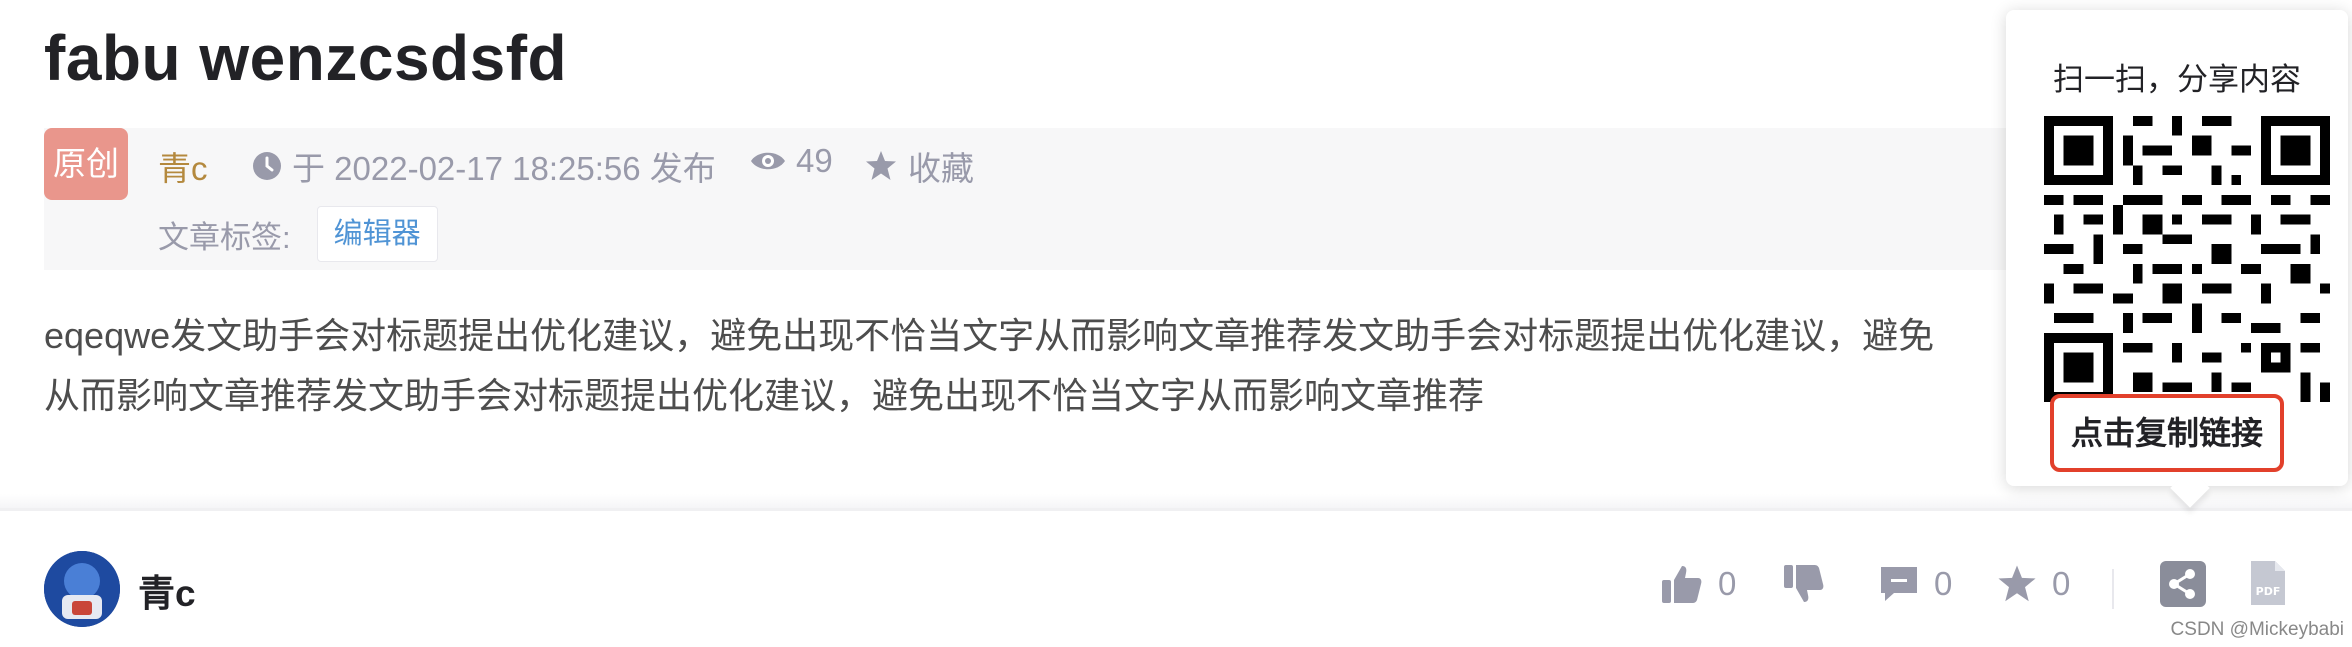  I want to click on share-popover: 扫一扫，分享内容 点击复制链接, so click(2177, 248).